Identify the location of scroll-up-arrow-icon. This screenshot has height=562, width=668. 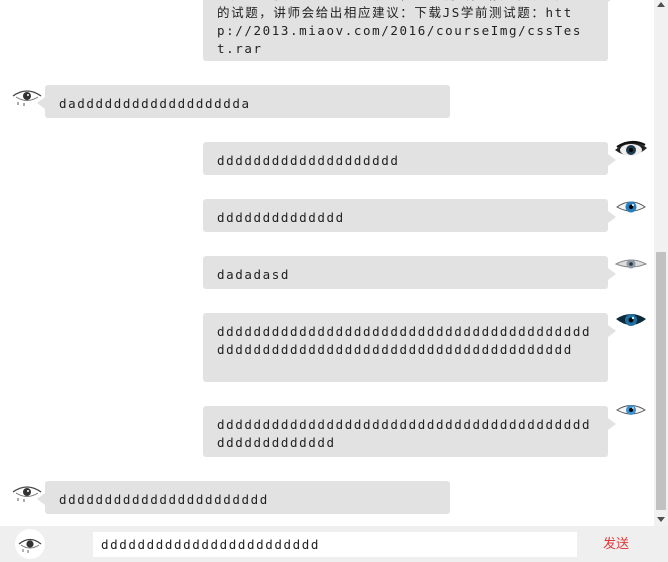
(661, 4).